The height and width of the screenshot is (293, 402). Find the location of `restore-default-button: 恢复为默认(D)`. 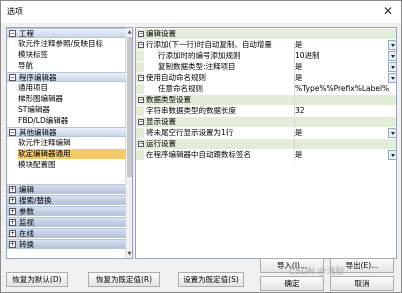

restore-default-button: 恢复为默认(D) is located at coordinates (37, 279).